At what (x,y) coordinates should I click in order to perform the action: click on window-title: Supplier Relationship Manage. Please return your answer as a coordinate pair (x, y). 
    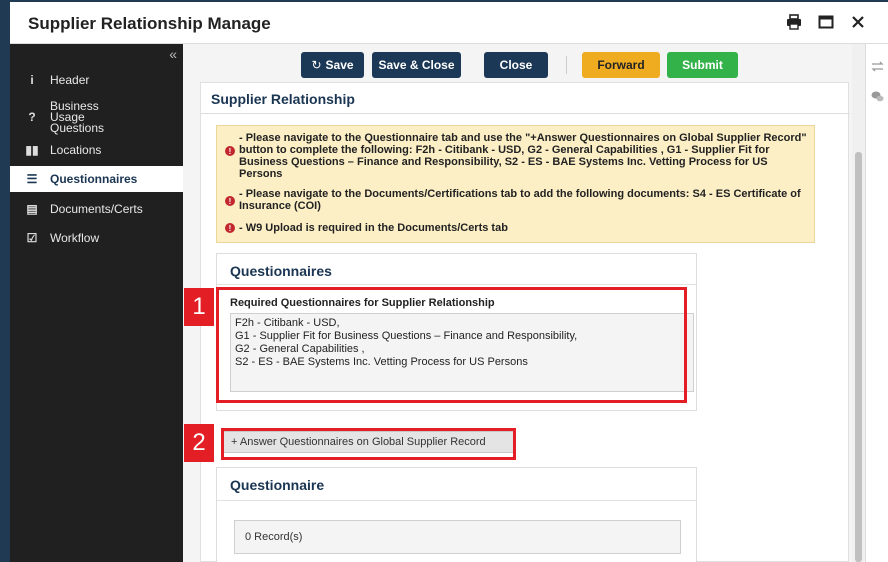
    Looking at the image, I should click on (149, 23).